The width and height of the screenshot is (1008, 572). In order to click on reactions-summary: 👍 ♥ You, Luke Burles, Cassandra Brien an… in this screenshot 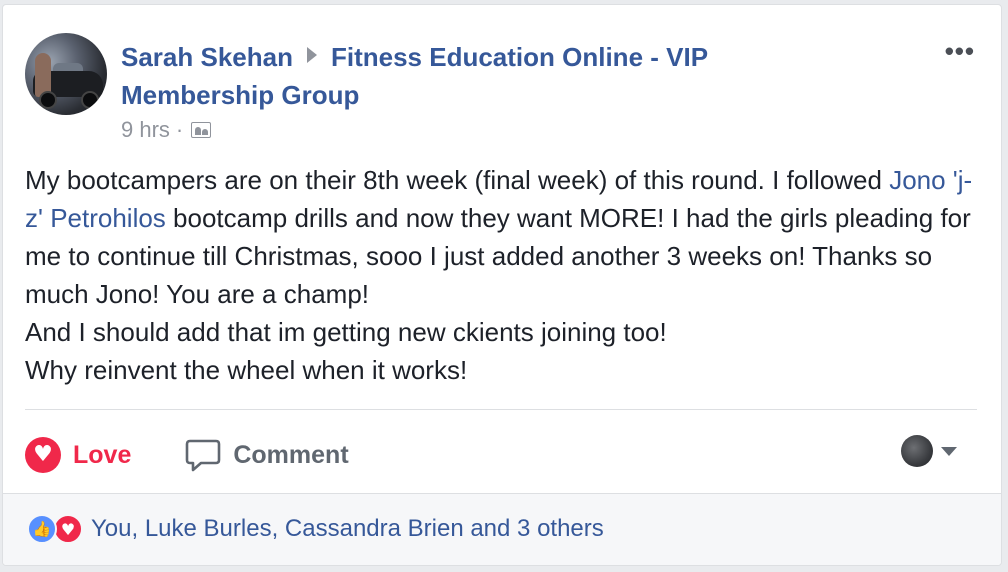, I will do `click(315, 529)`.